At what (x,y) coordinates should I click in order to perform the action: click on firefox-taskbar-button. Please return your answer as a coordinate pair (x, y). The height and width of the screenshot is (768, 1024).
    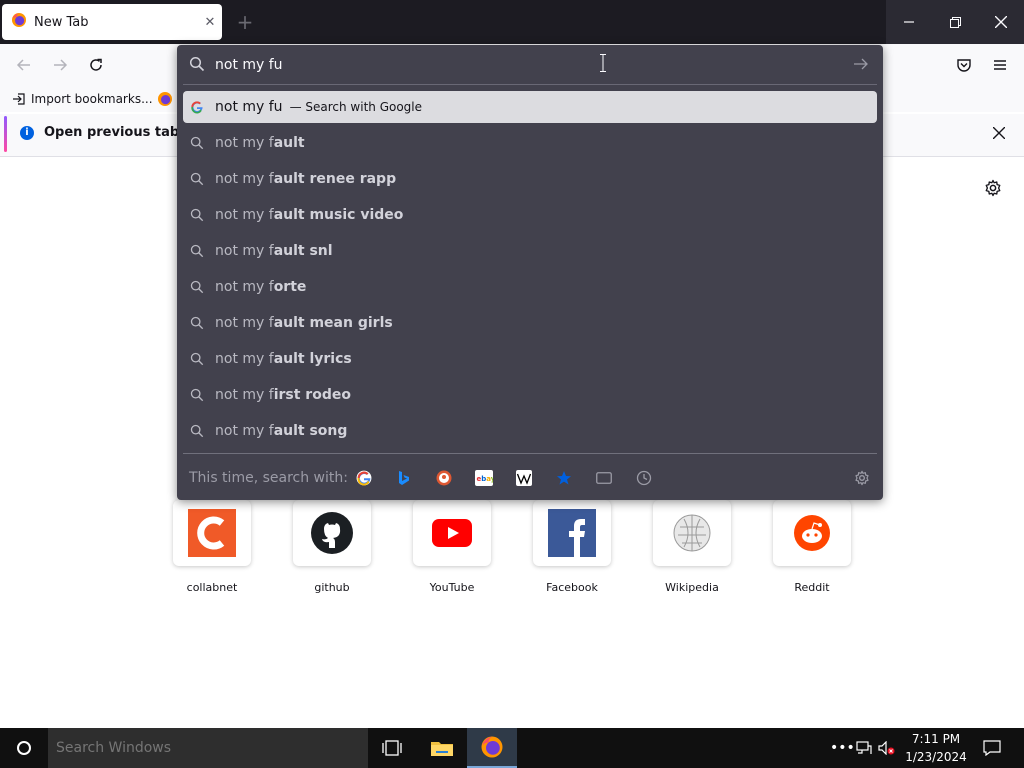
    Looking at the image, I should click on (492, 748).